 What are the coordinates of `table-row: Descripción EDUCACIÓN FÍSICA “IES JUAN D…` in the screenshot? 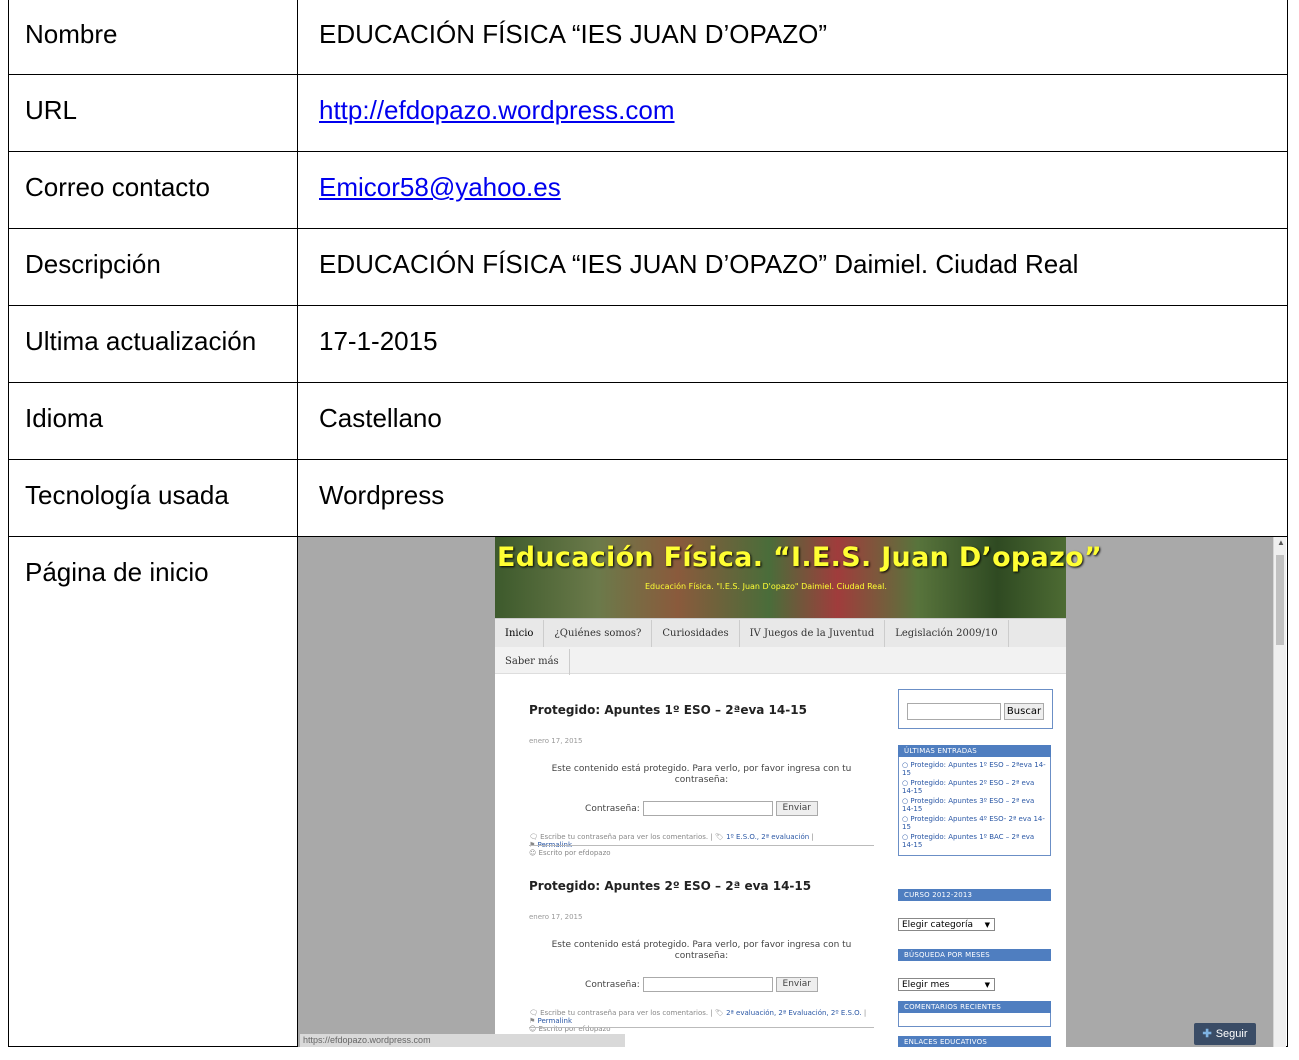 It's located at (648, 267).